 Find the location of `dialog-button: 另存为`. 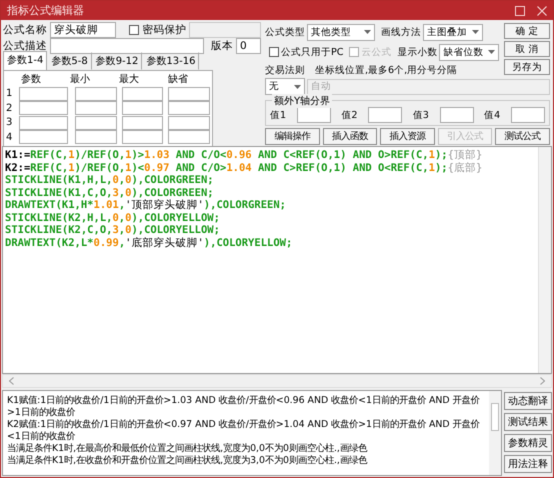

dialog-button: 另存为 is located at coordinates (527, 67).